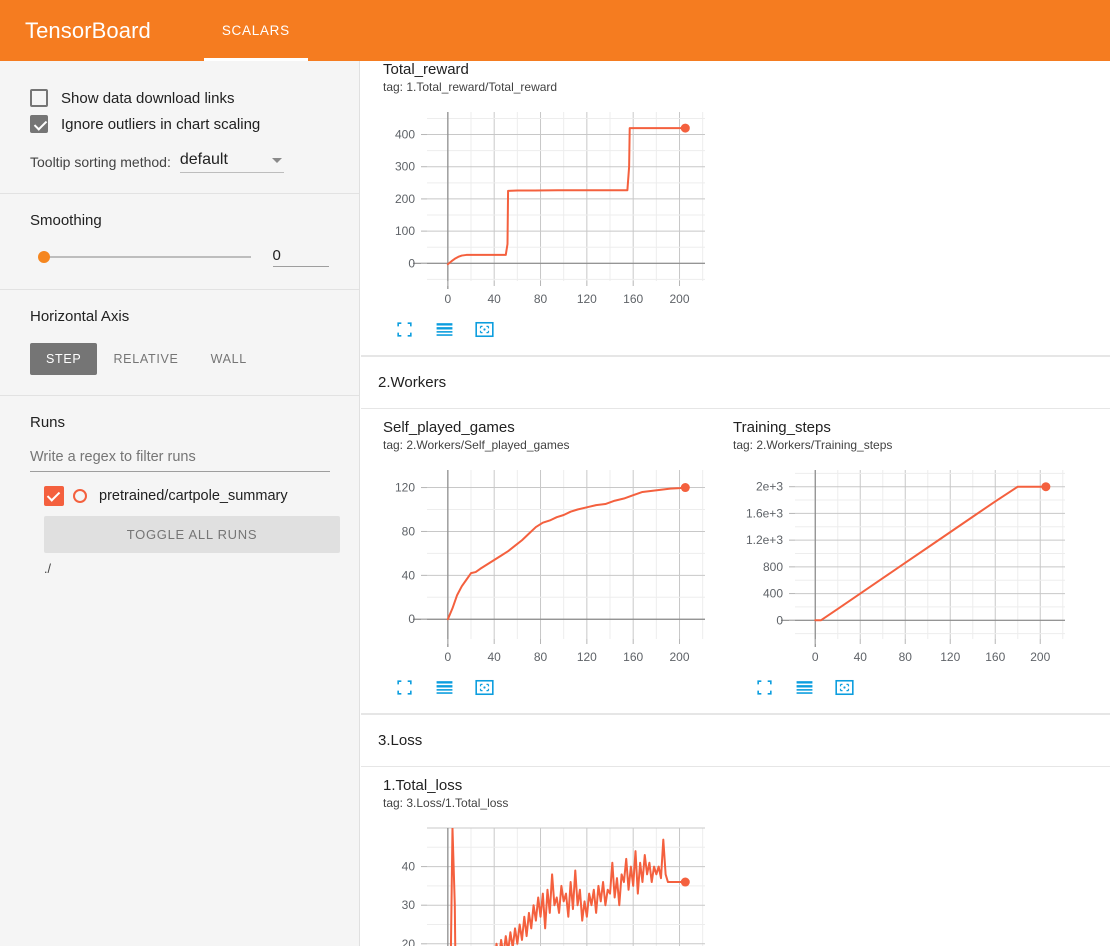 The width and height of the screenshot is (1110, 946). Describe the element at coordinates (80, 316) in the screenshot. I see `horizontal-axis-title: Horizontal Axis` at that location.